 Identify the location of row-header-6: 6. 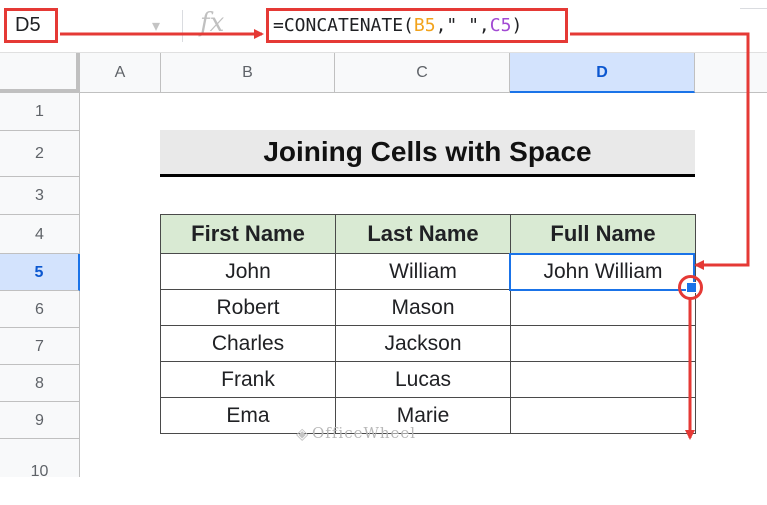
(40, 309).